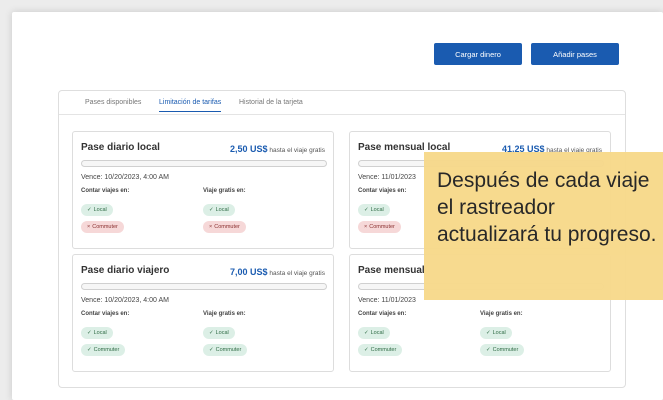 This screenshot has width=663, height=400. I want to click on pass-remaining: 7,00 US$ hasta el viaje gratis, so click(277, 272).